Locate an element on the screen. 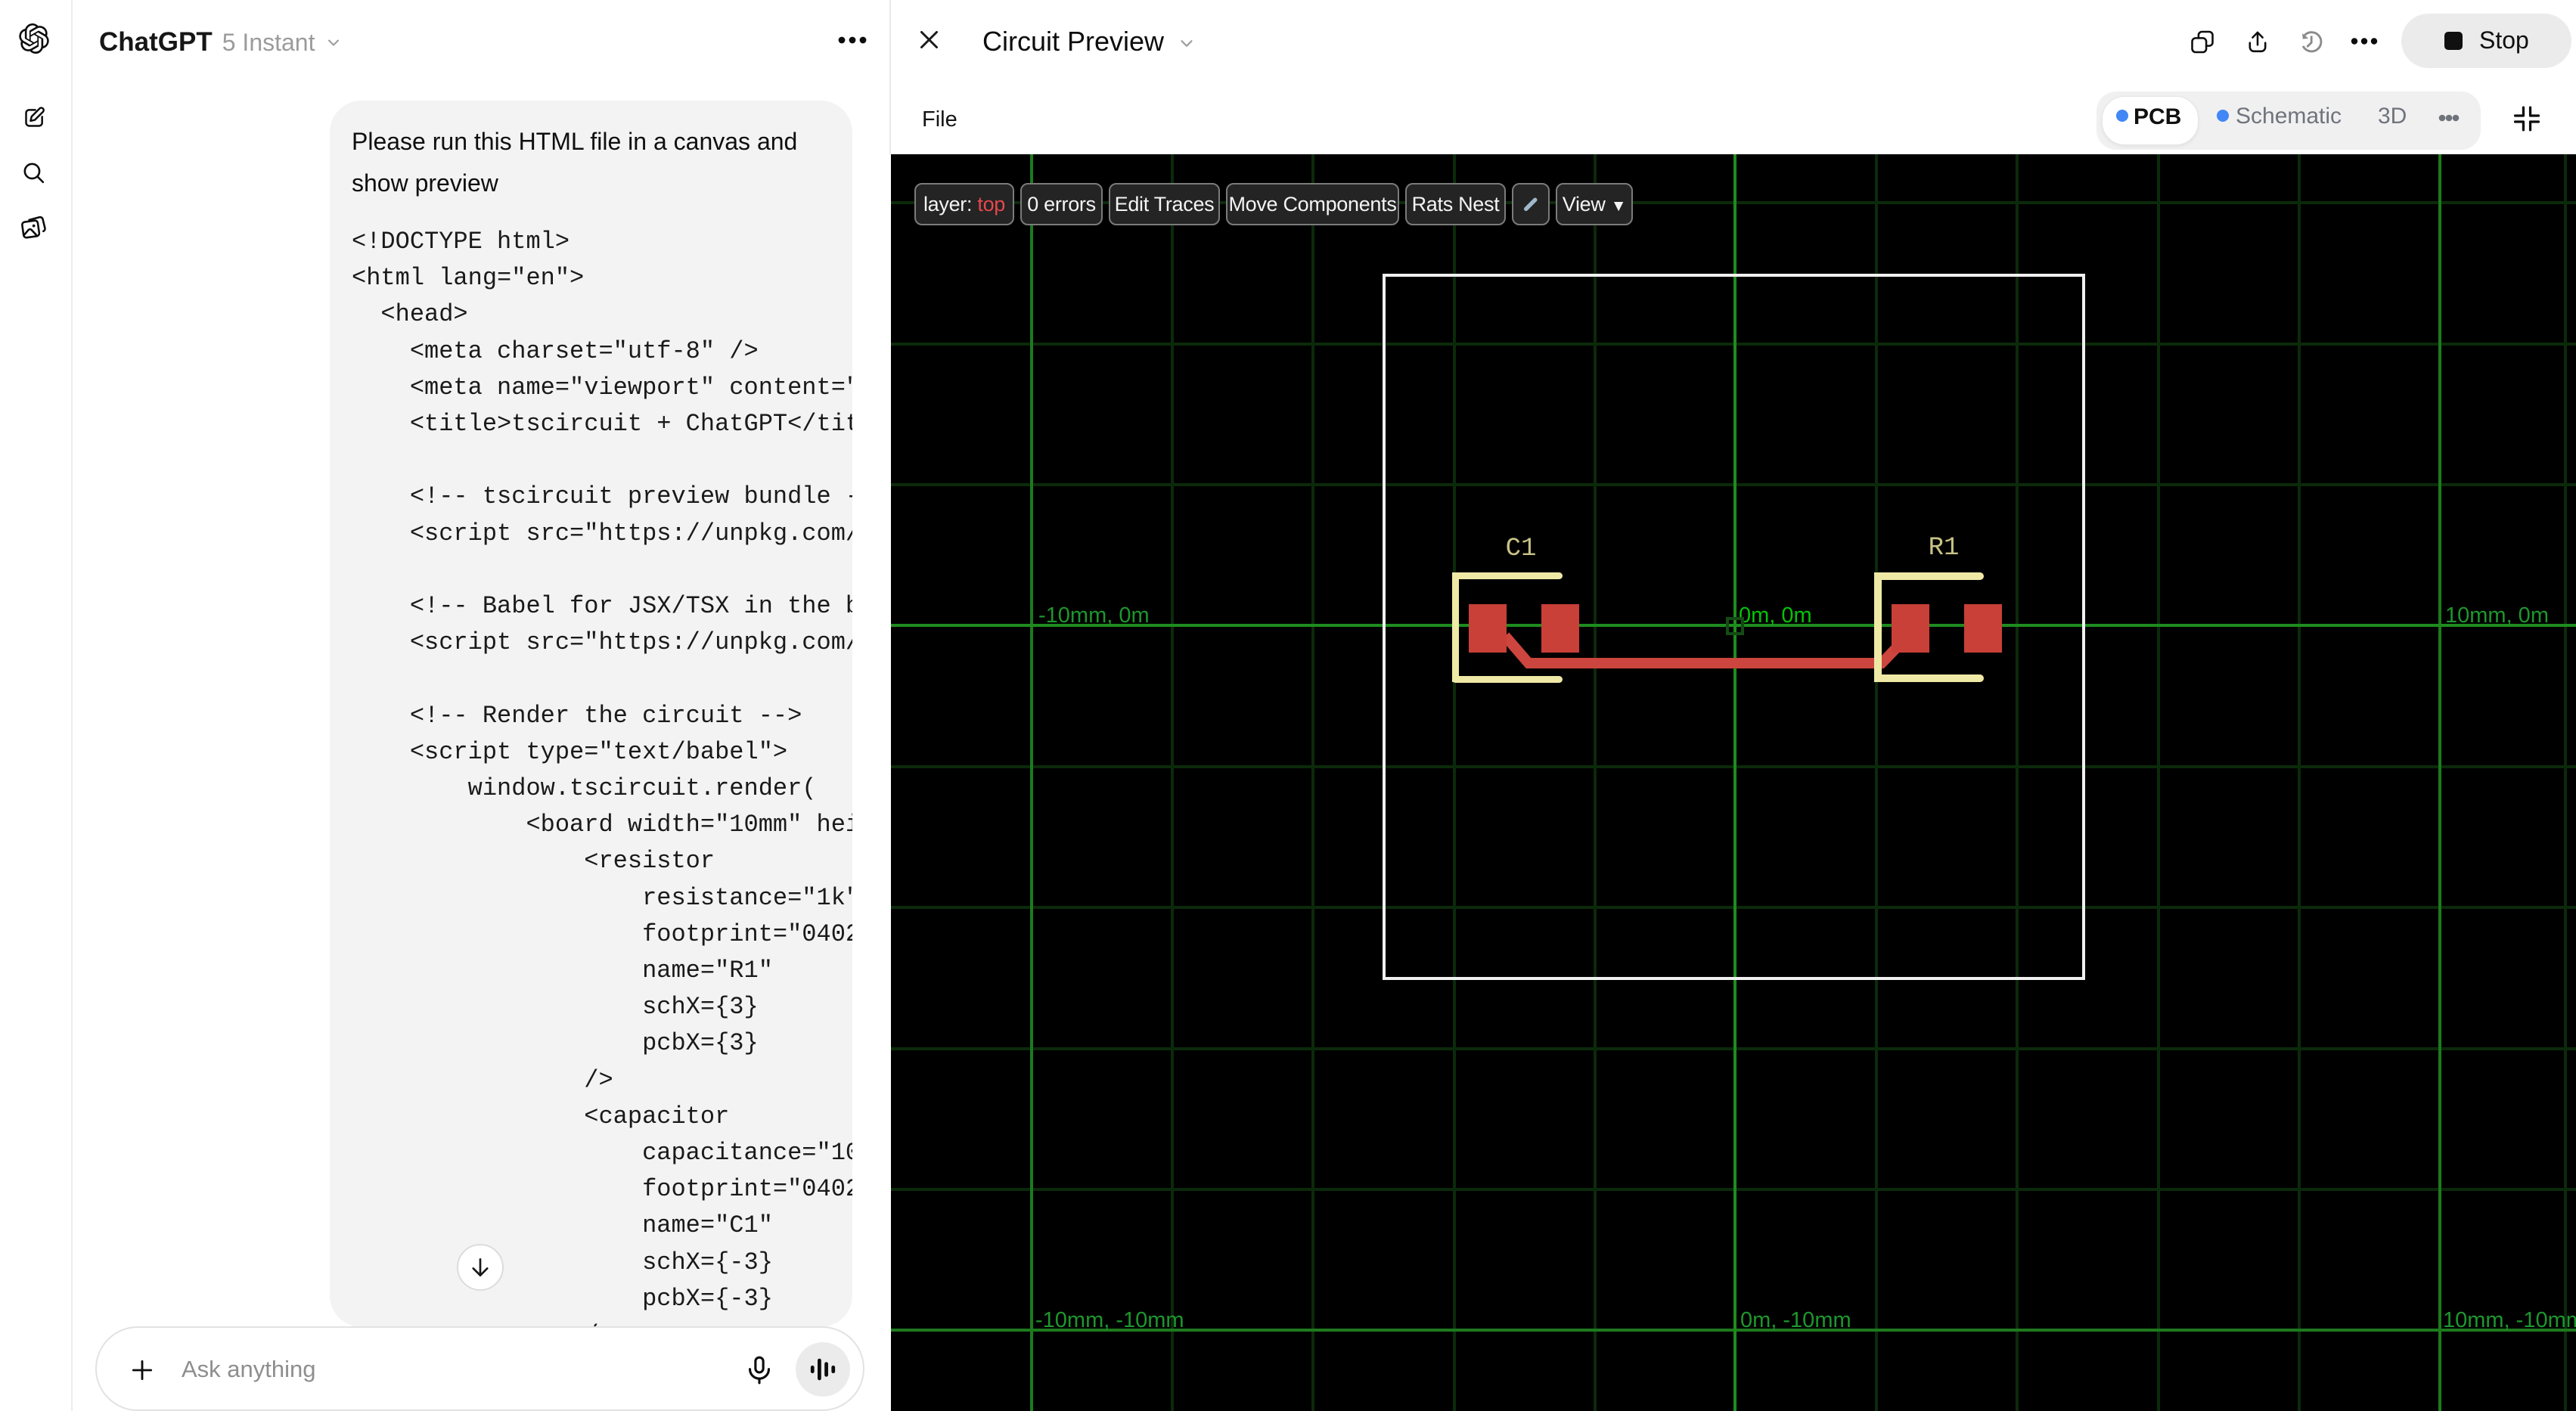  svg-text: C1 is located at coordinates (1521, 549).